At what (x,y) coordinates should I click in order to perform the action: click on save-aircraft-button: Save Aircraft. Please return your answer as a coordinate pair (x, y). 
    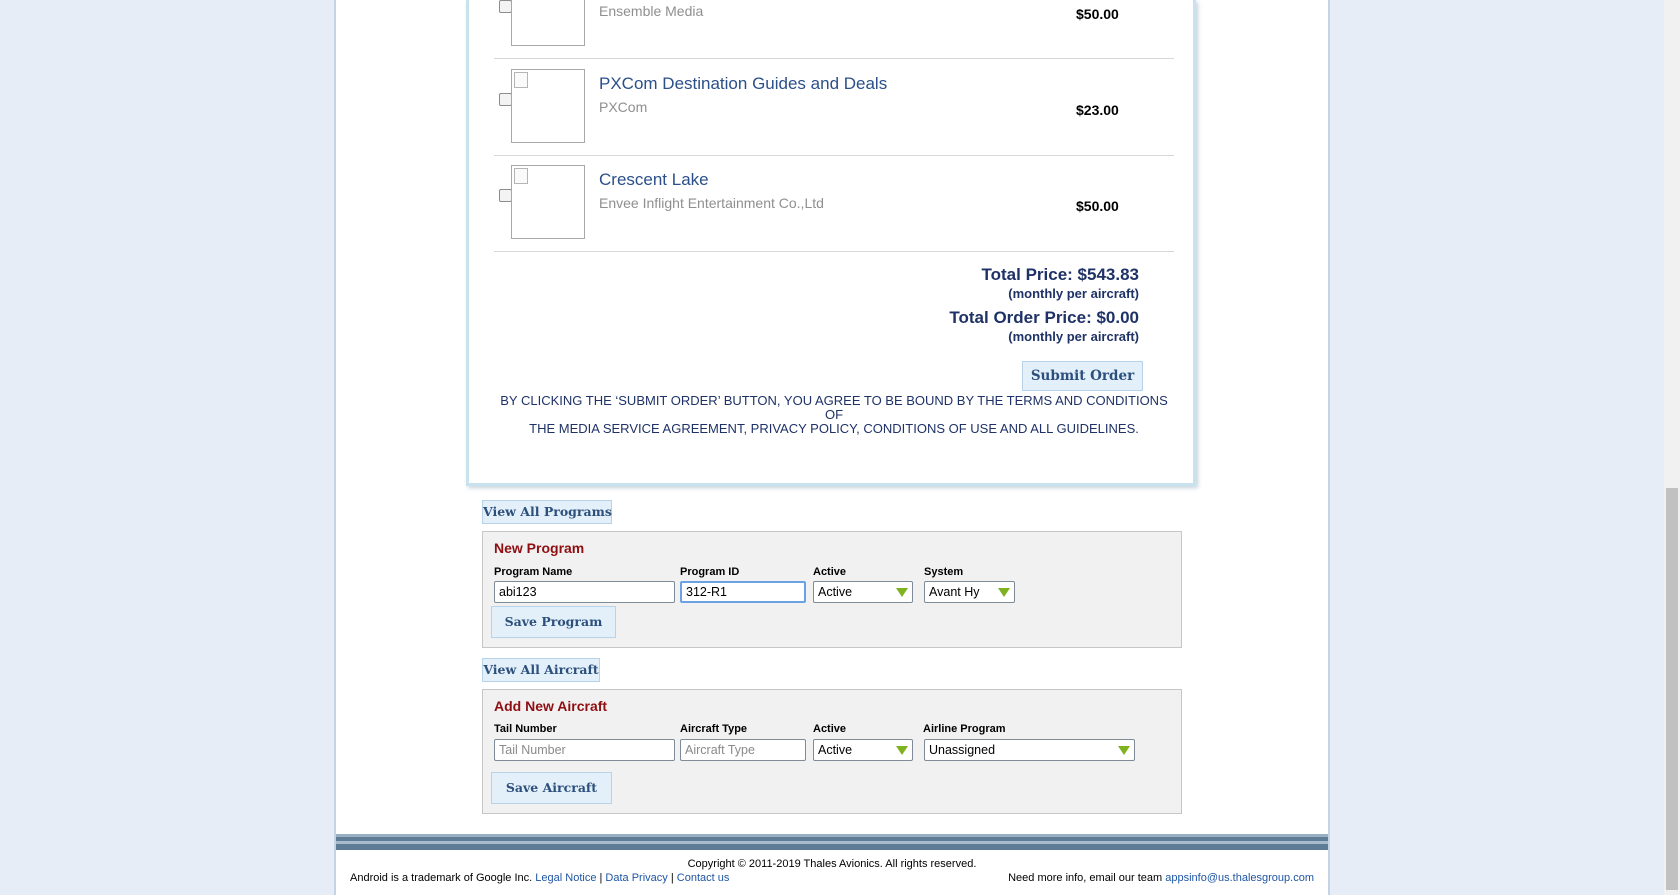
    Looking at the image, I should click on (551, 788).